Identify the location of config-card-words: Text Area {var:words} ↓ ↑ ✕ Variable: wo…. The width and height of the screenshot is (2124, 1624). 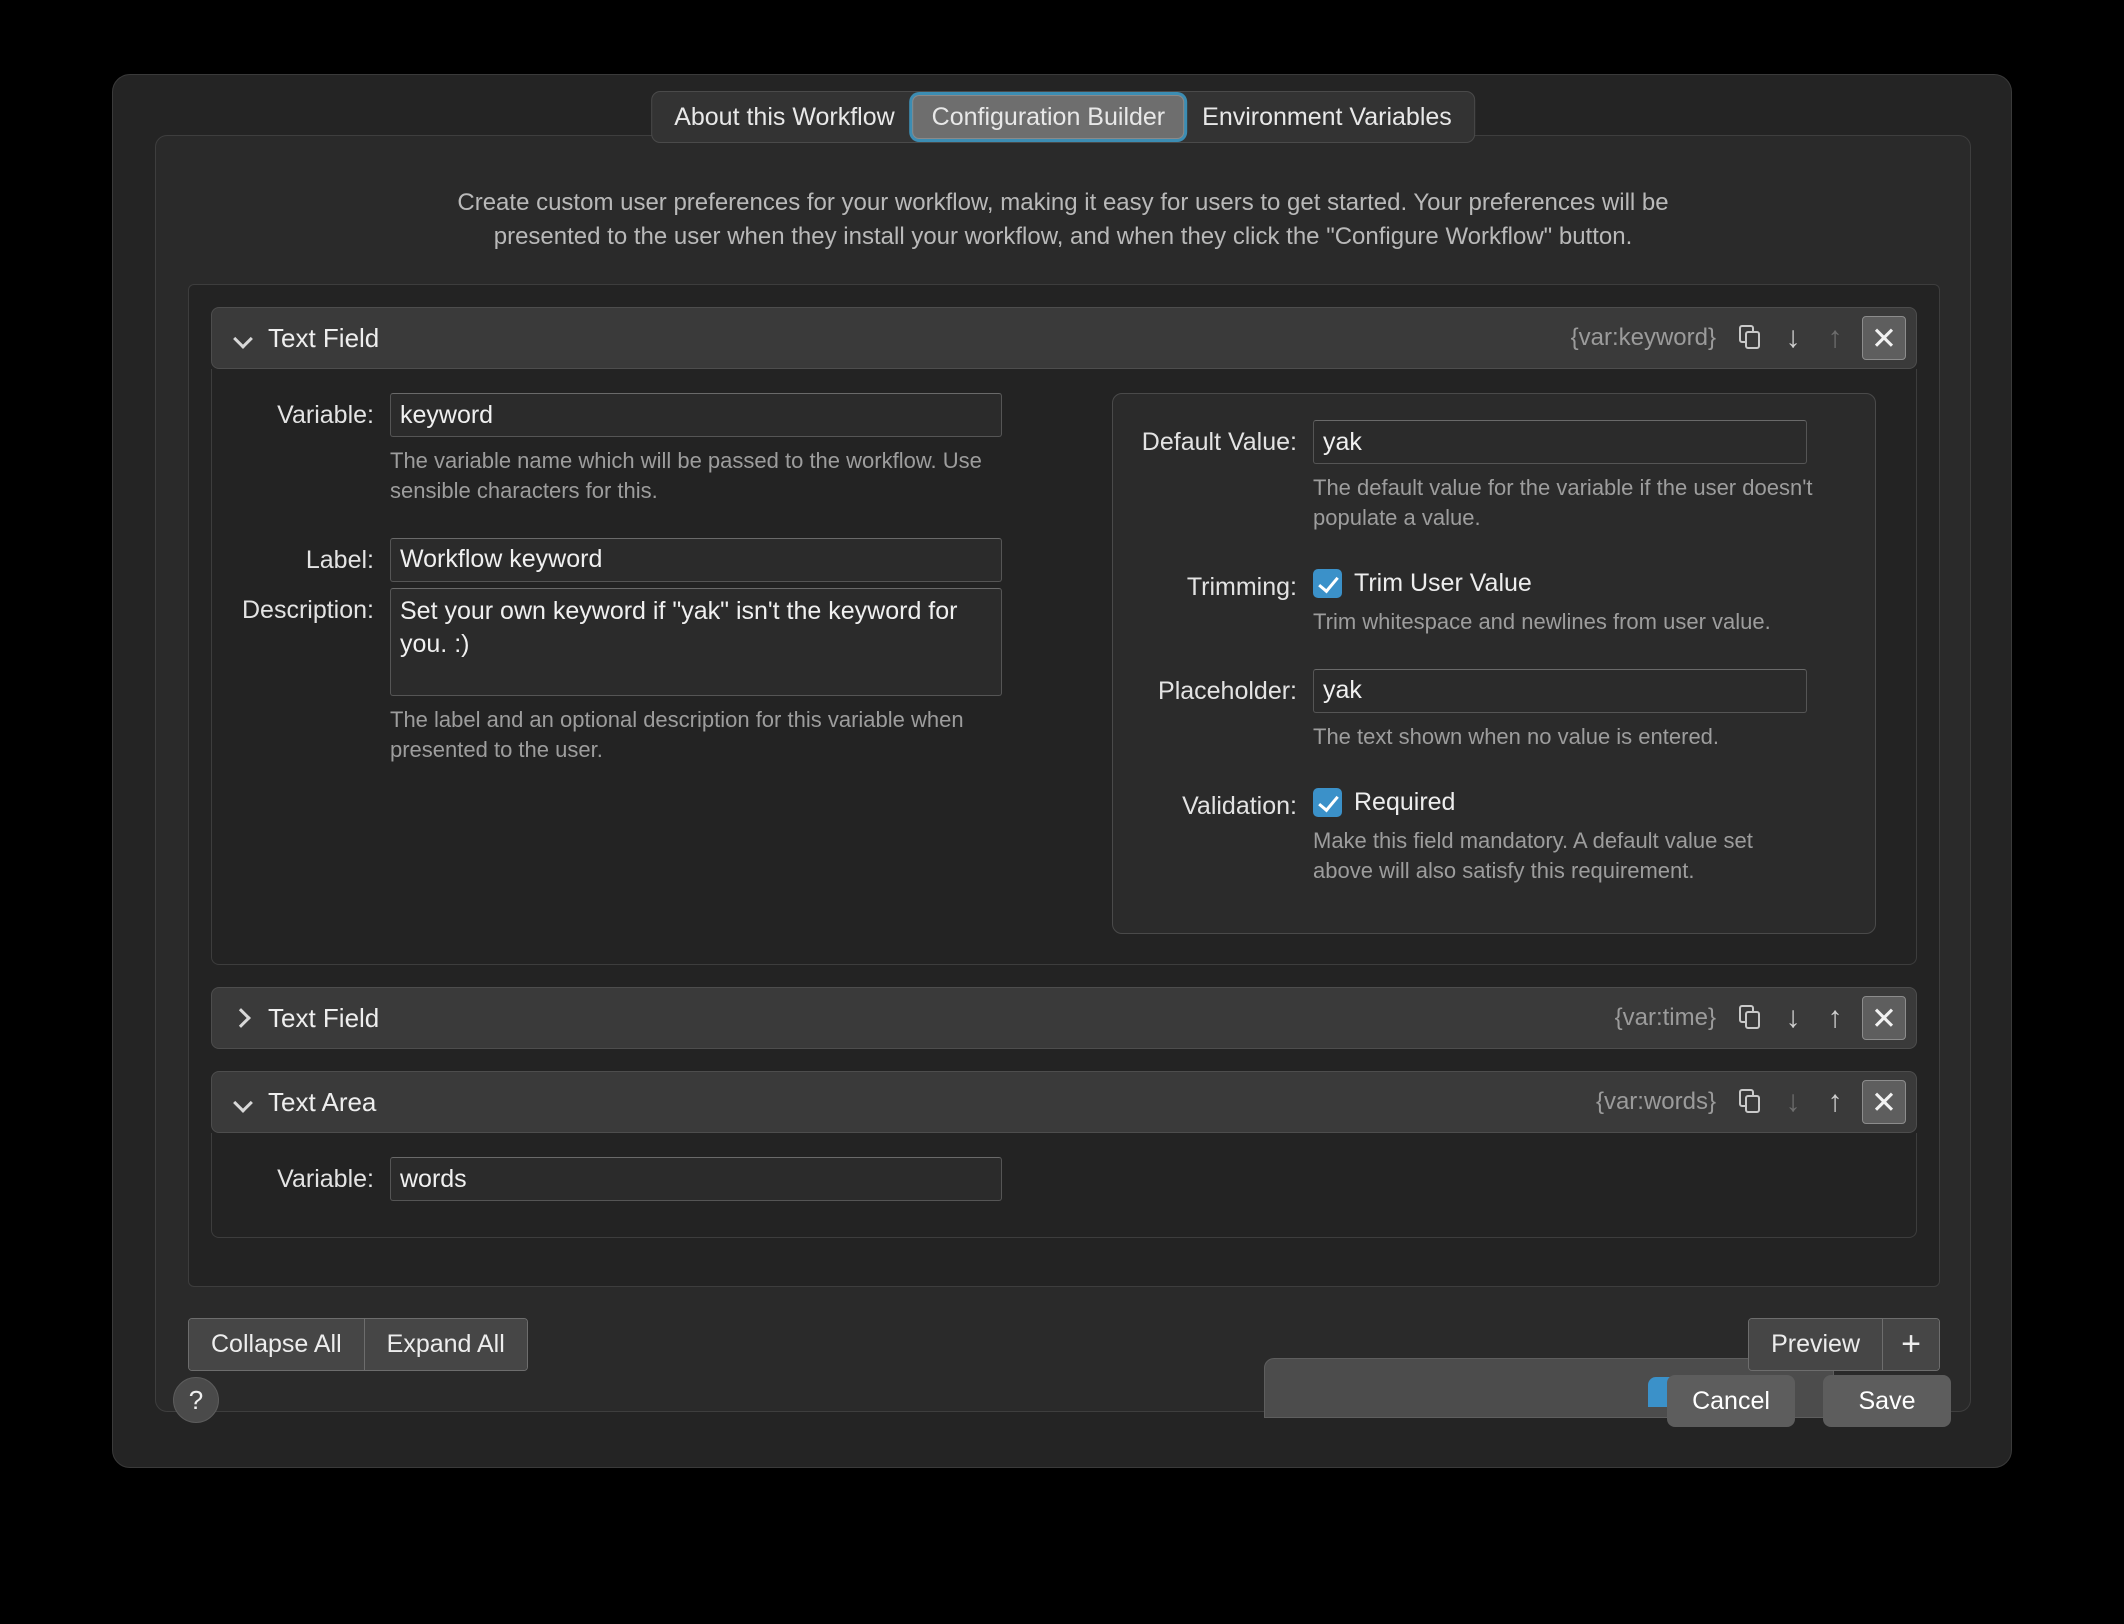
(1064, 1155).